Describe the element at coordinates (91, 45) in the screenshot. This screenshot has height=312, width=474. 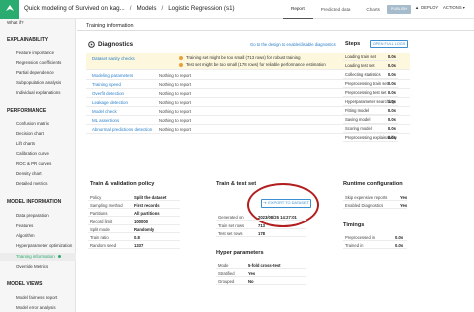
I see `stethoscope-icon` at that location.